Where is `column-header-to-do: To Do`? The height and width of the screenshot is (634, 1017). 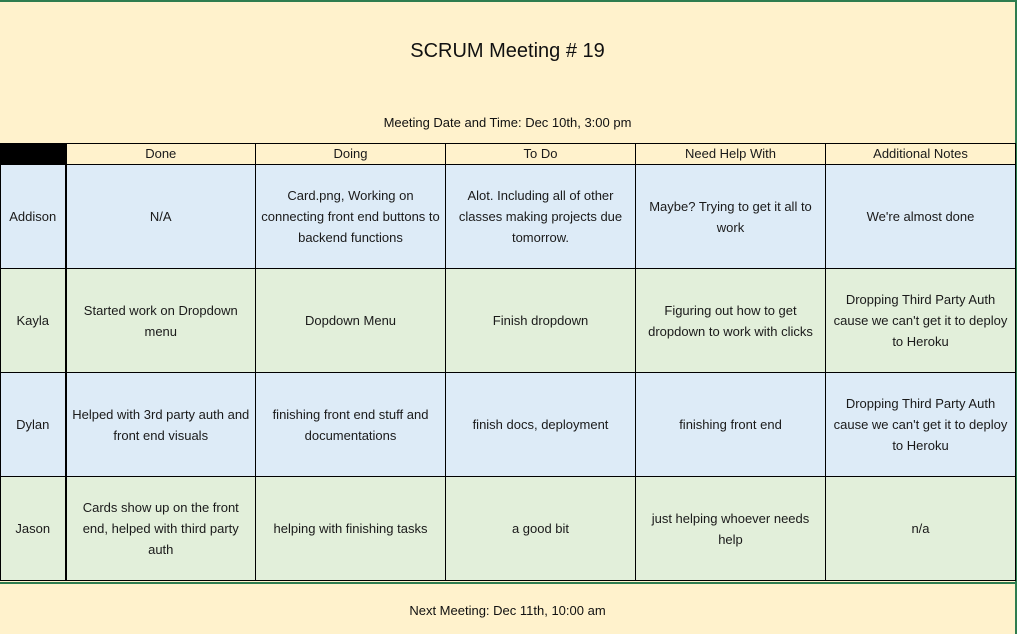 column-header-to-do: To Do is located at coordinates (540, 154).